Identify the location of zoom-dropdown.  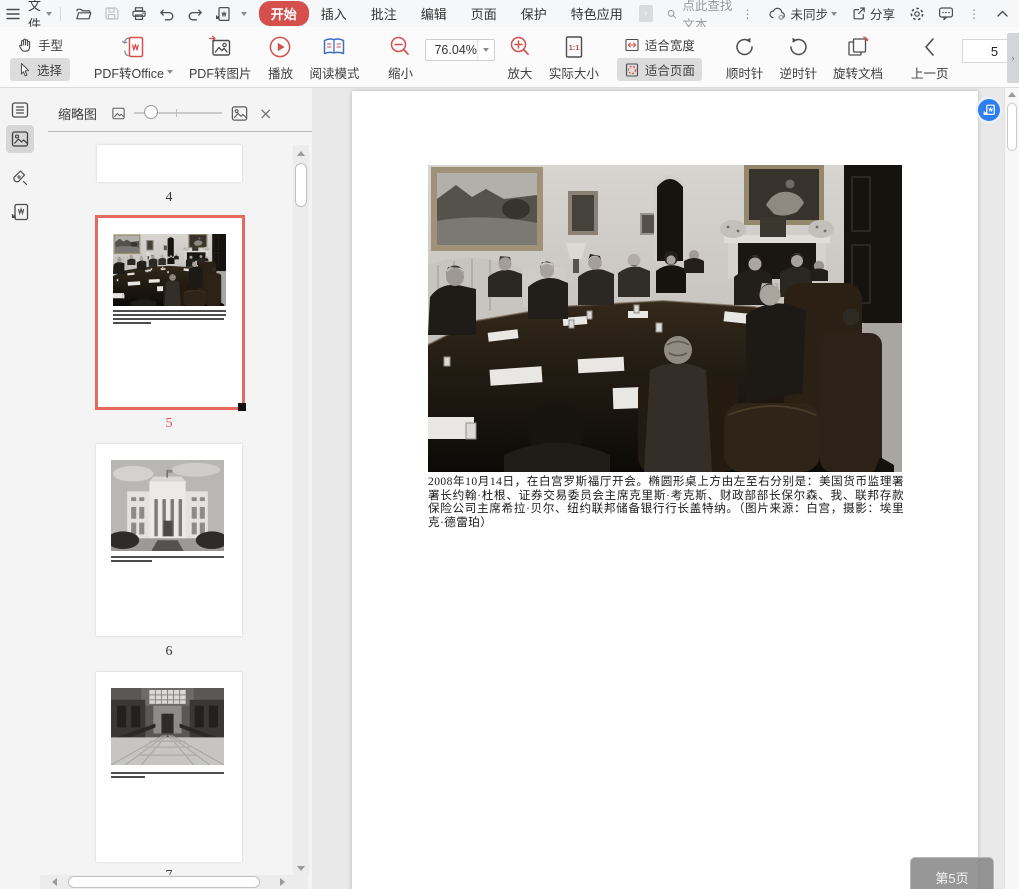
(485, 50).